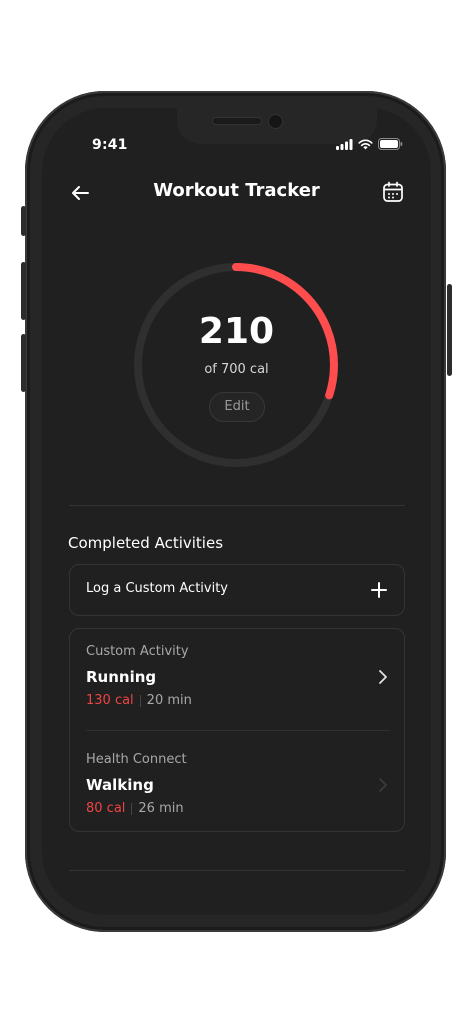 The width and height of the screenshot is (473, 1024). What do you see at coordinates (169, 700) in the screenshot?
I see `activity-duration: 20 min` at bounding box center [169, 700].